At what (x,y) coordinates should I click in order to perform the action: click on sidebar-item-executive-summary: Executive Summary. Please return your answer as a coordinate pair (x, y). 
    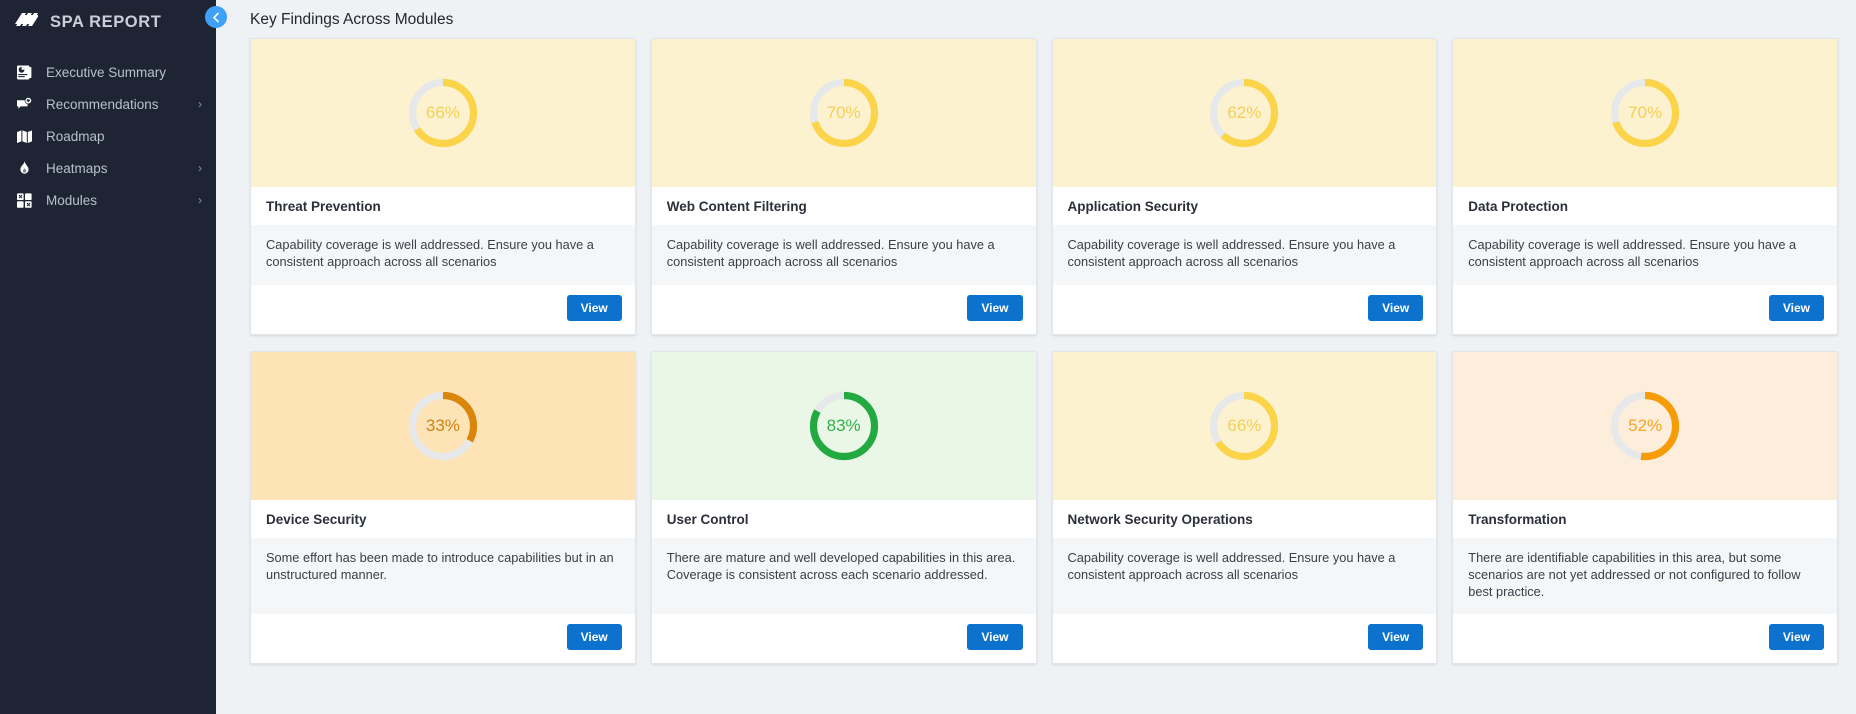
    Looking at the image, I should click on (108, 72).